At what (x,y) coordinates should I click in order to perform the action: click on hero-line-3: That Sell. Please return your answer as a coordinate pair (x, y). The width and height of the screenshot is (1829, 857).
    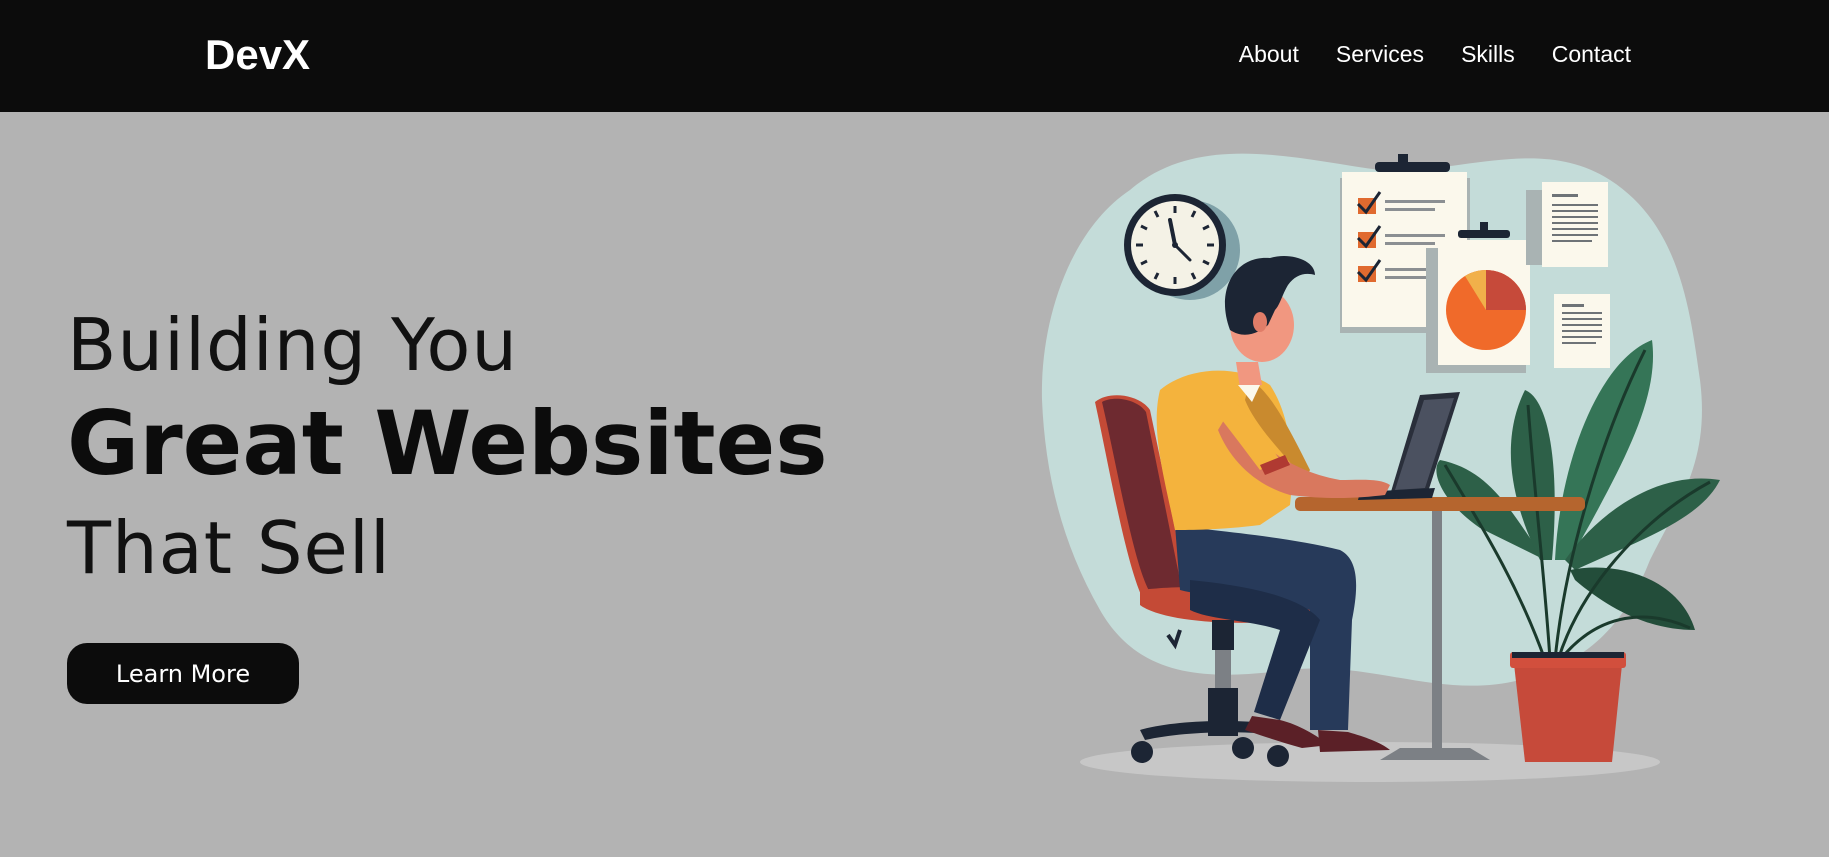
    Looking at the image, I should click on (229, 548).